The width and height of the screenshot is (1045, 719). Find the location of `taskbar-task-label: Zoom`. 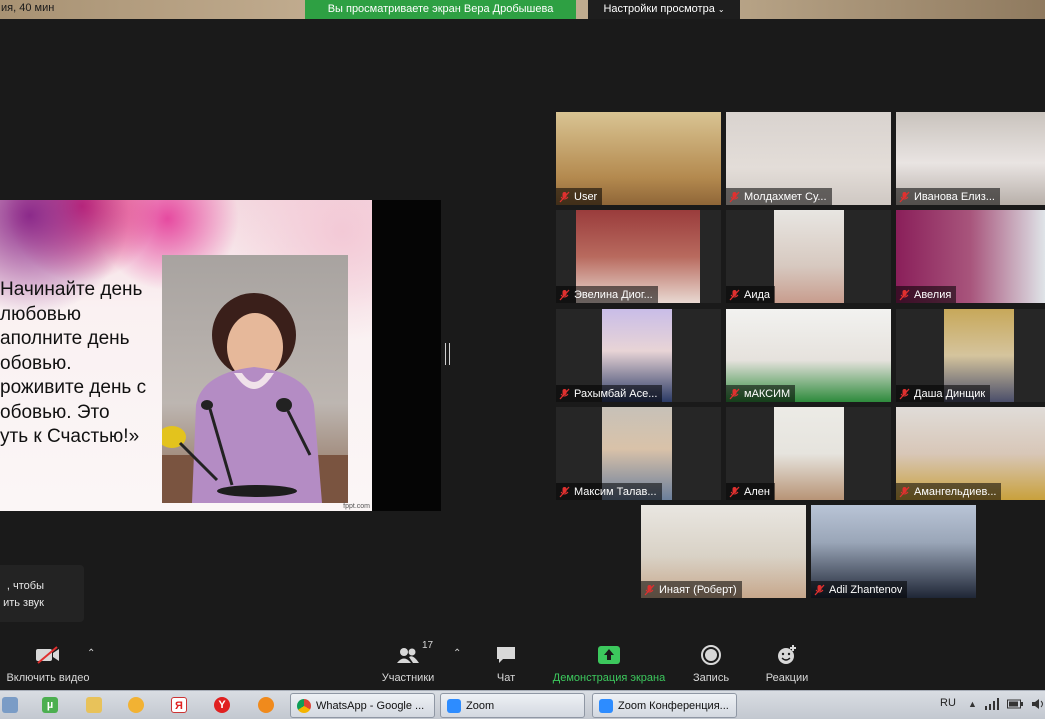

taskbar-task-label: Zoom is located at coordinates (480, 705).